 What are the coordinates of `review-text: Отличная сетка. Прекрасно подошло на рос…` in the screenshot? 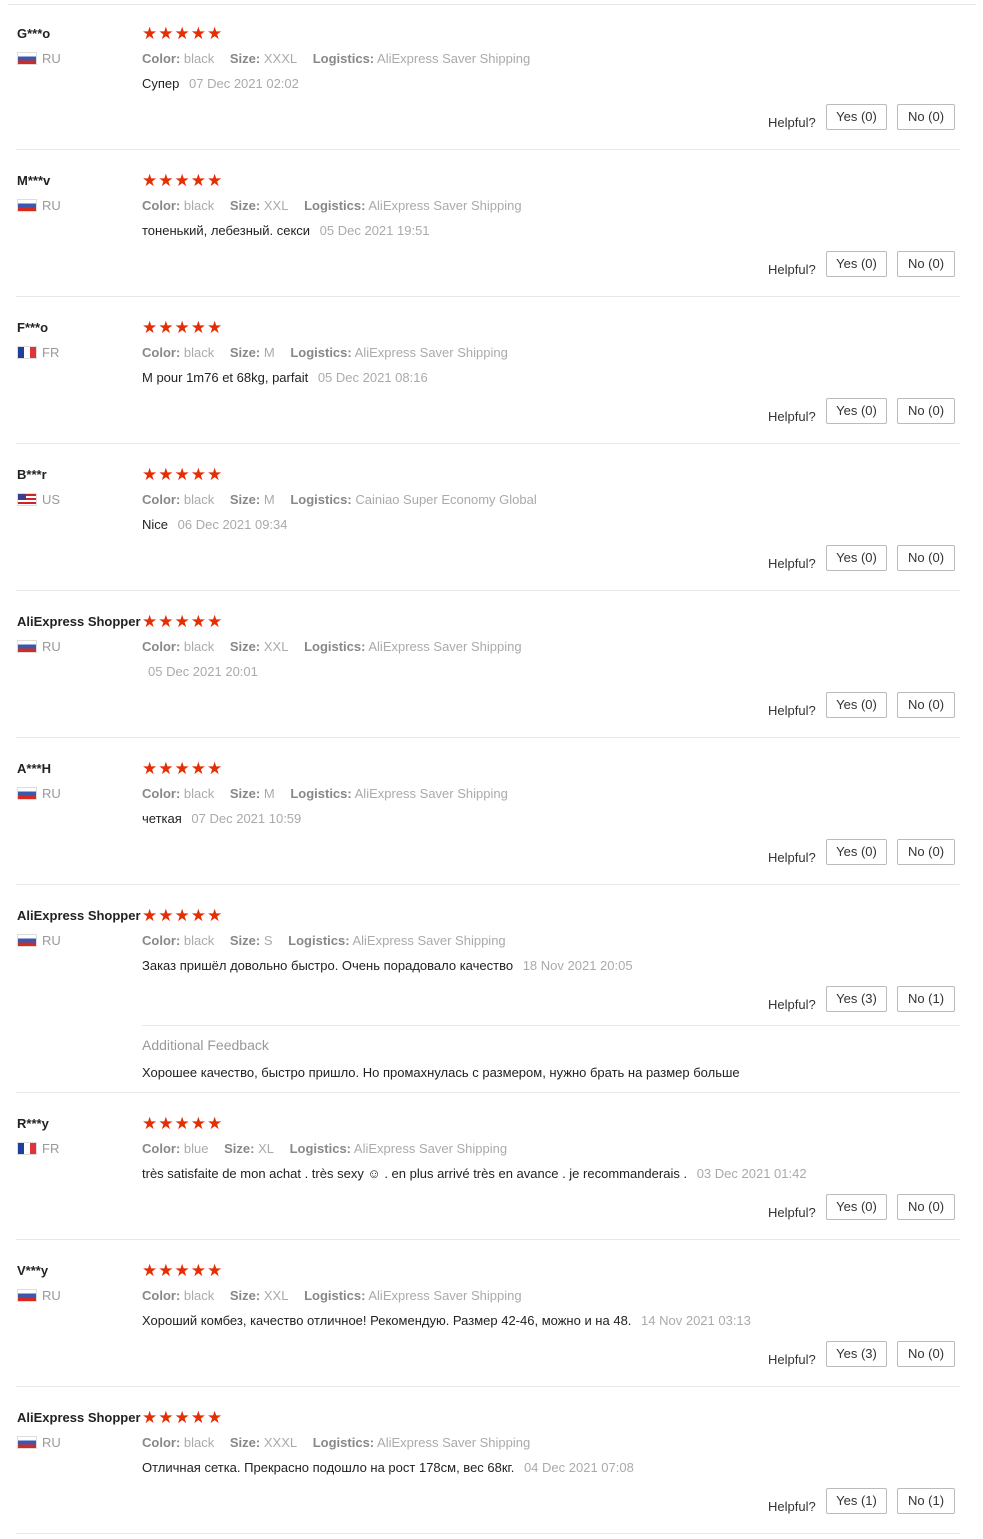 It's located at (328, 1467).